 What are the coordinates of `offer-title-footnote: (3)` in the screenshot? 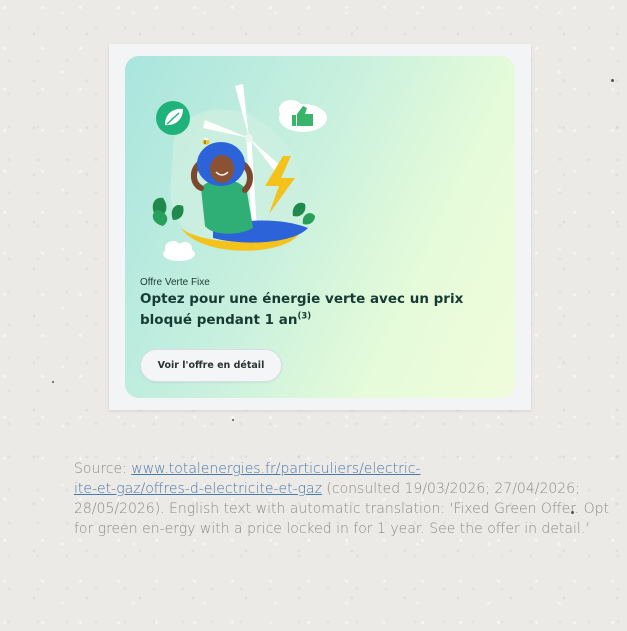 It's located at (304, 316).